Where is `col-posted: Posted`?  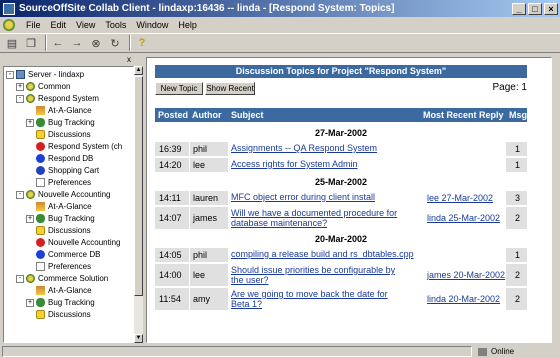
col-posted: Posted is located at coordinates (173, 115).